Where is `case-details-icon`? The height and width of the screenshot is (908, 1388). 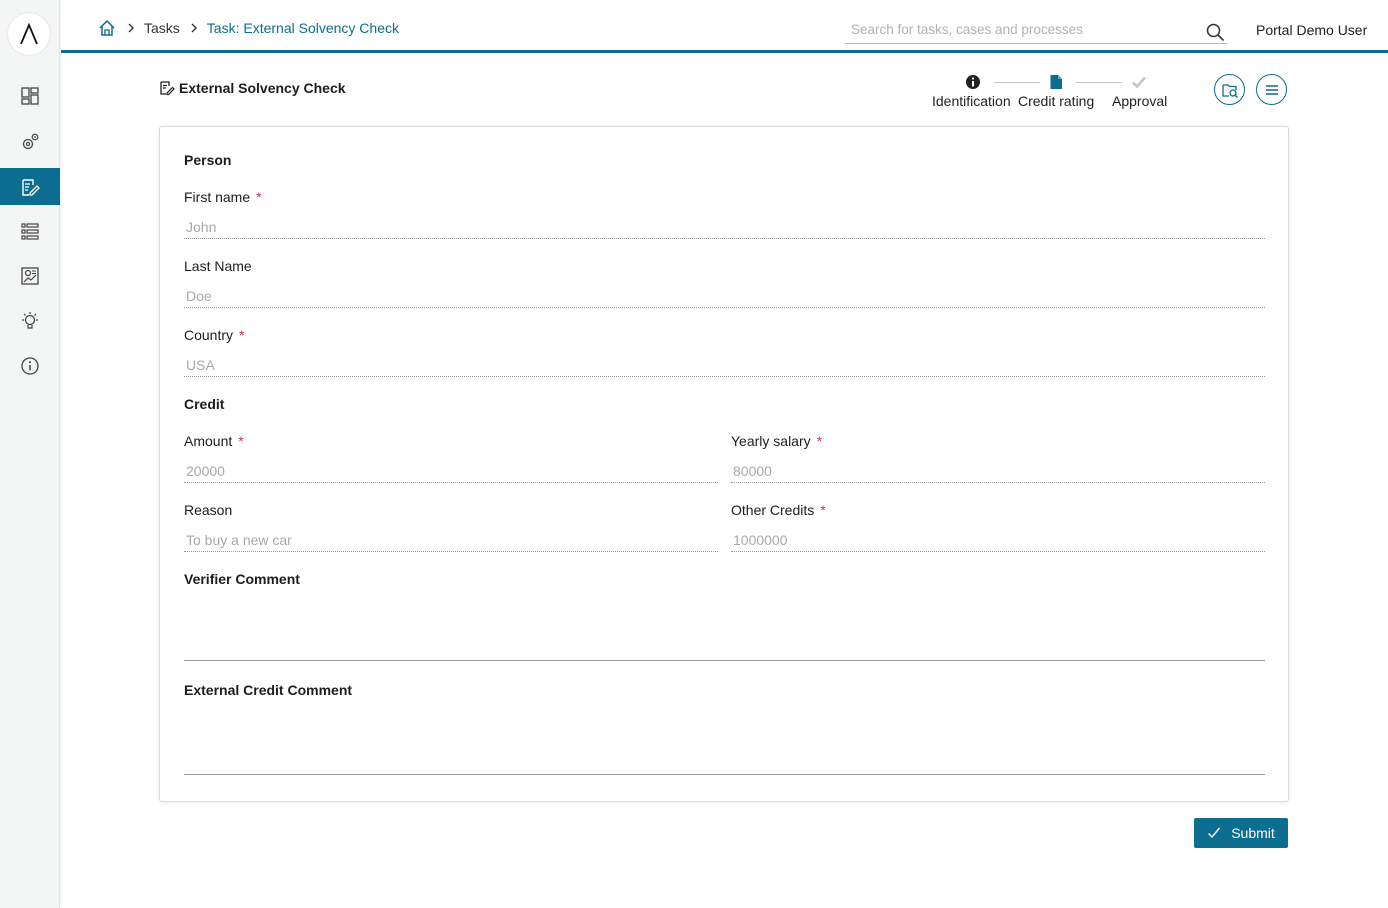 case-details-icon is located at coordinates (1229, 90).